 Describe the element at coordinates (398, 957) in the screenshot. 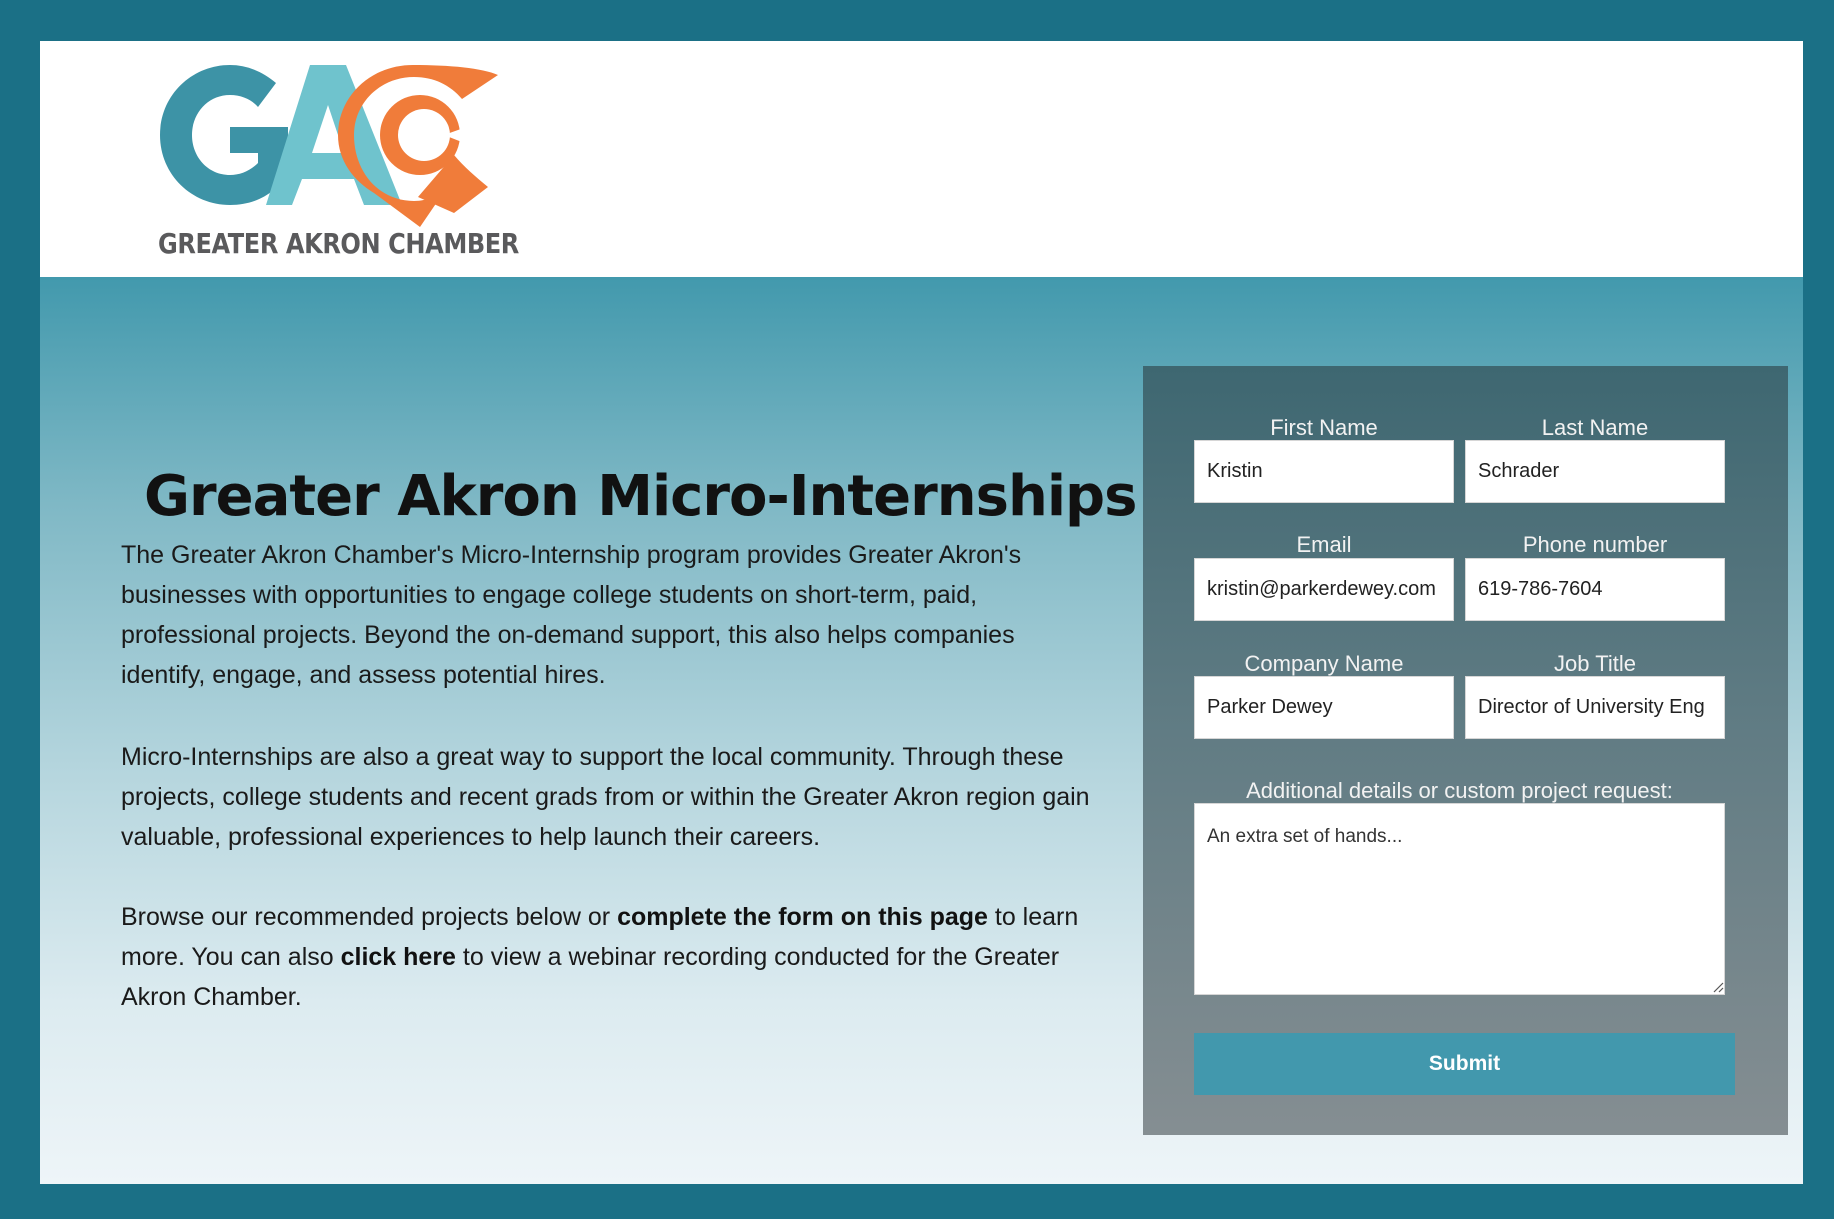

I see `click-here-link: click here` at that location.